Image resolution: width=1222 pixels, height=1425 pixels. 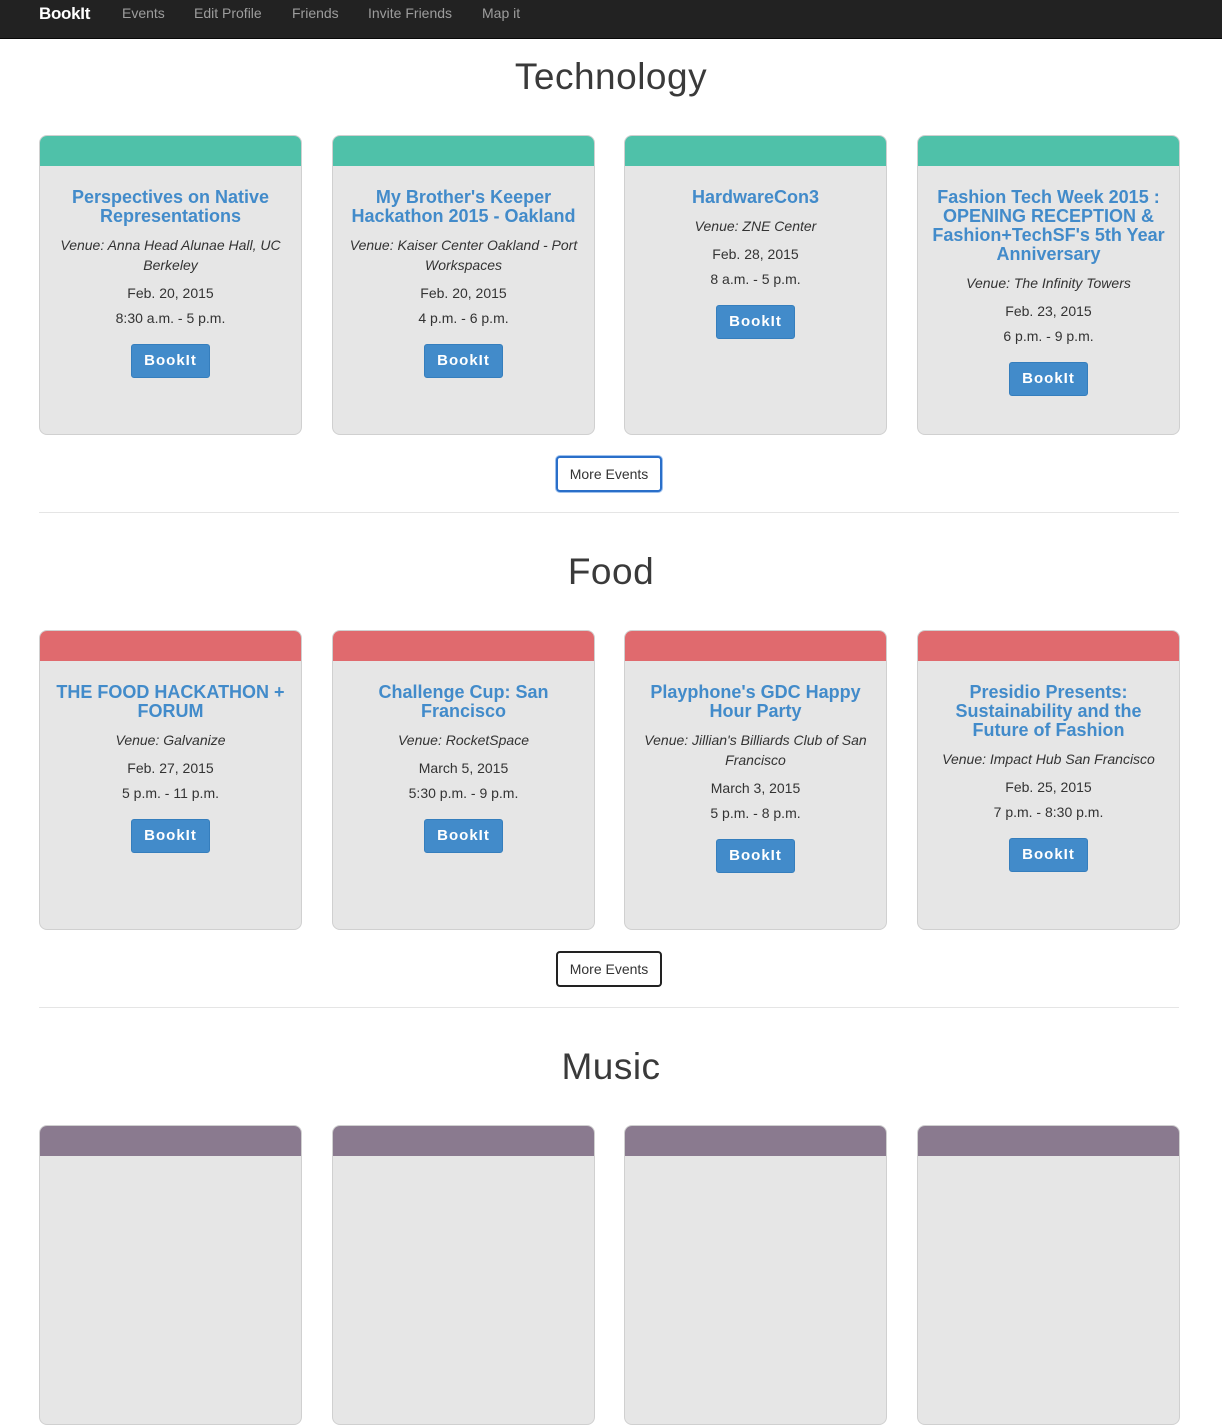 I want to click on event-date: Feb. 27, 2015, so click(x=170, y=768).